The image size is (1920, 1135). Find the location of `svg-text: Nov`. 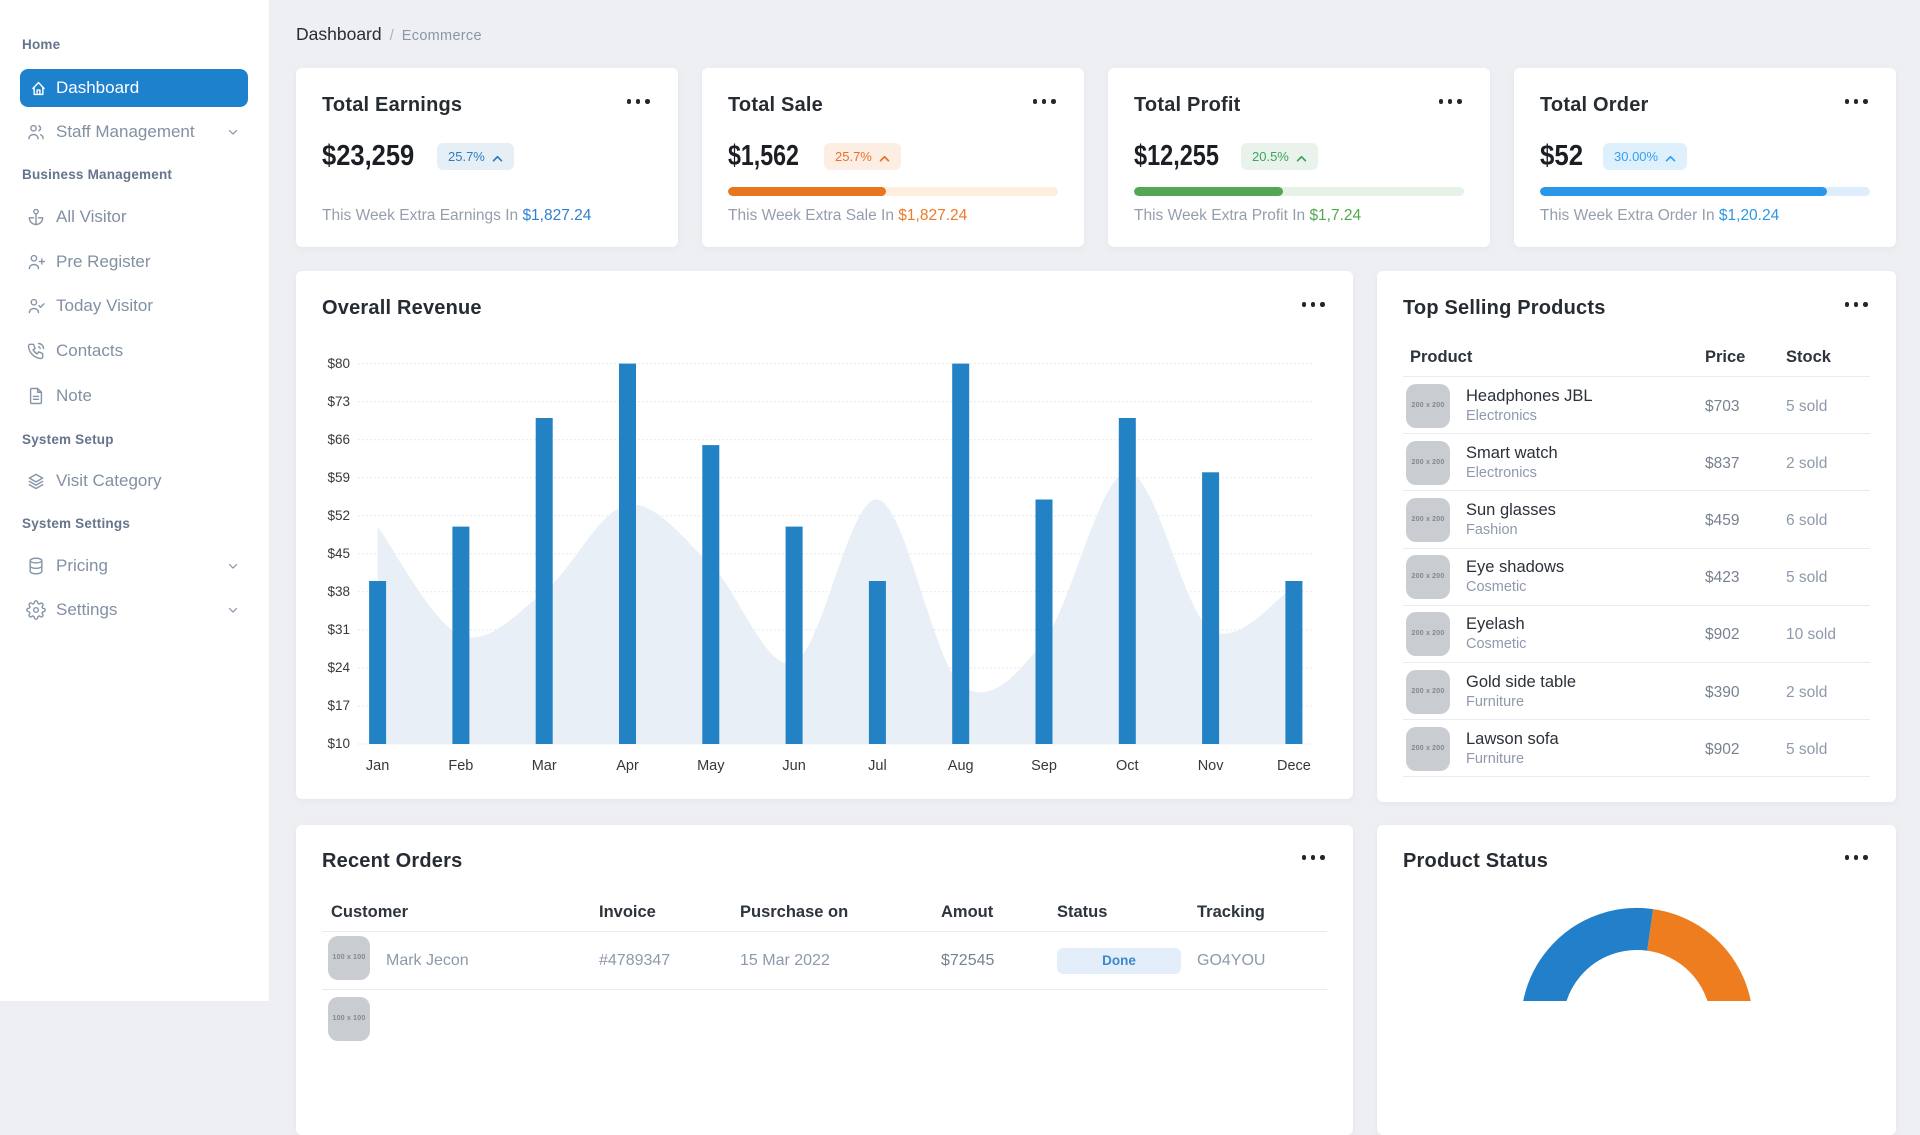

svg-text: Nov is located at coordinates (1211, 766).